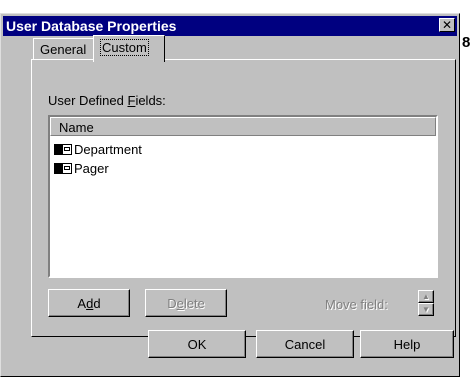 The width and height of the screenshot is (470, 377). What do you see at coordinates (91, 168) in the screenshot?
I see `list-item-label: Pager` at bounding box center [91, 168].